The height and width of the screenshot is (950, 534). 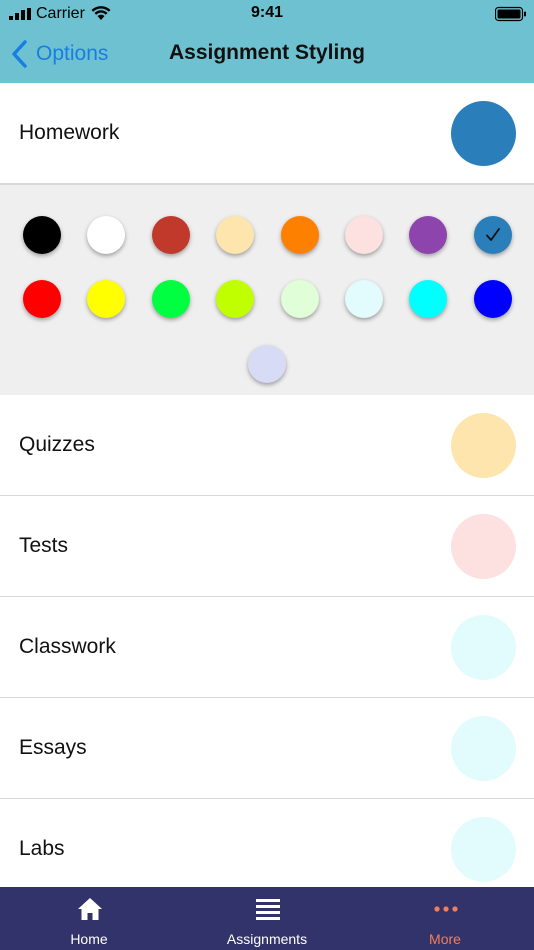 I want to click on home-icon, so click(x=90, y=909).